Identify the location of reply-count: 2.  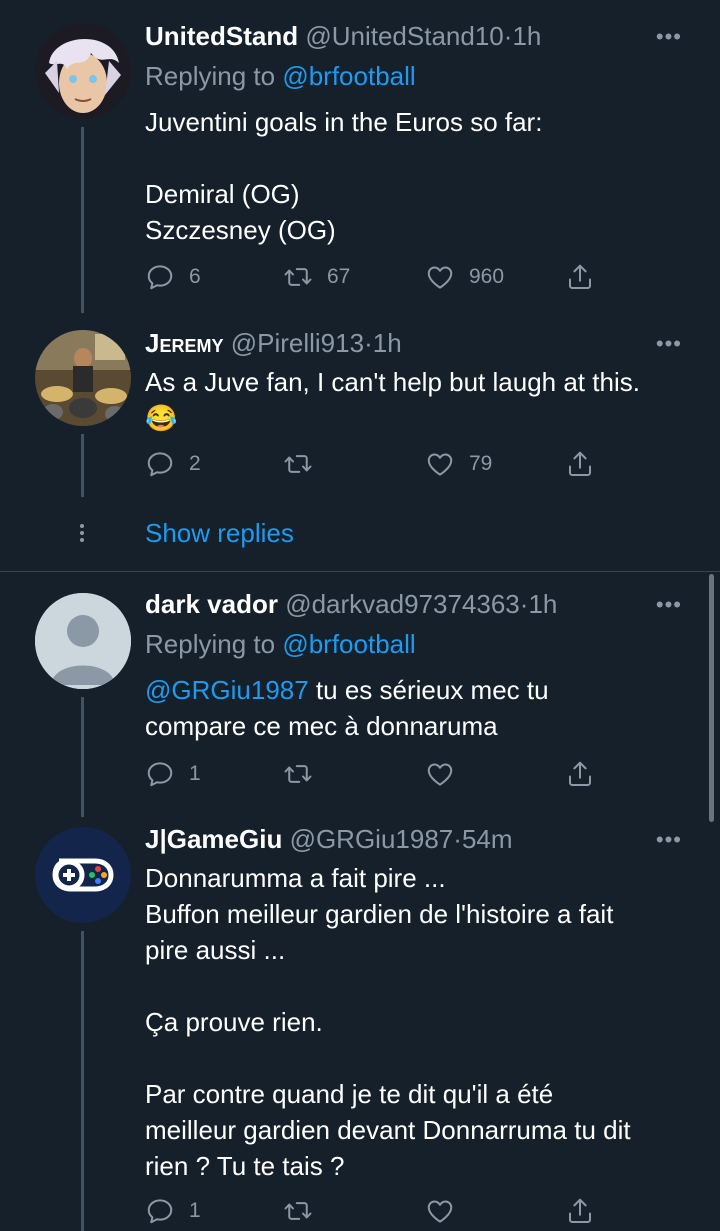
(195, 463).